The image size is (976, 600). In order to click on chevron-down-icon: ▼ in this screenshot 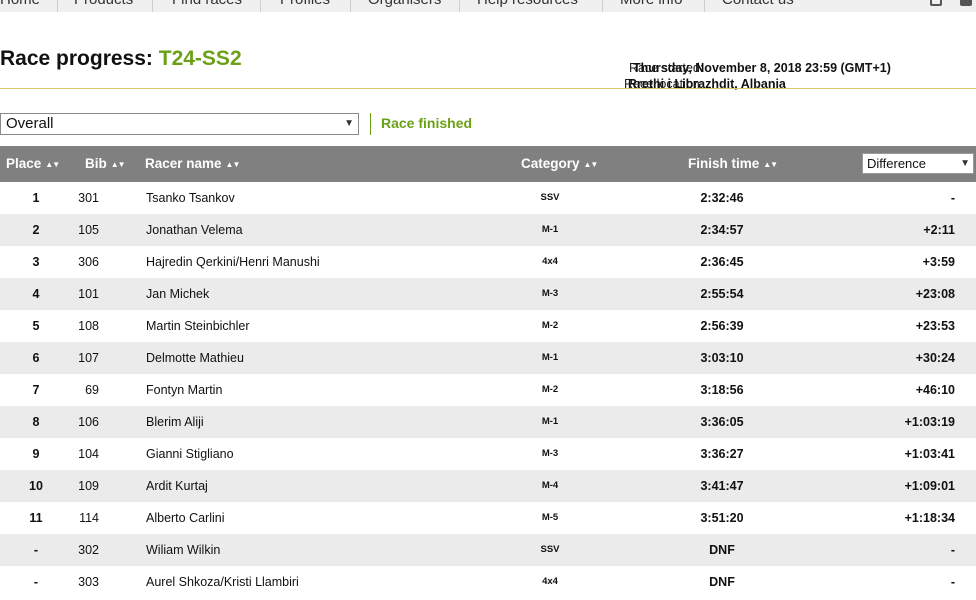, I will do `click(965, 163)`.